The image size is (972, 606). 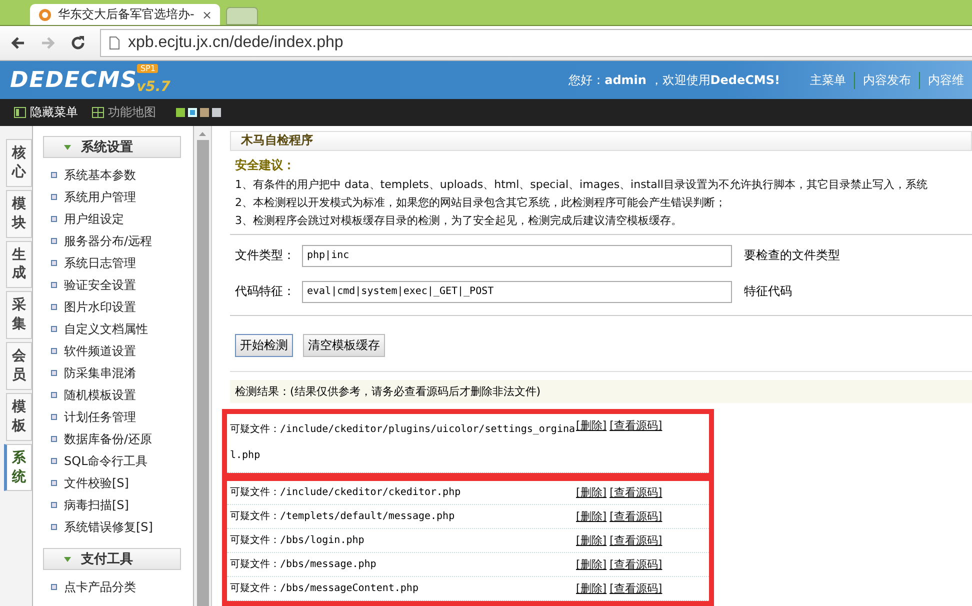 What do you see at coordinates (118, 219) in the screenshot?
I see `menu-item: 用户组设定` at bounding box center [118, 219].